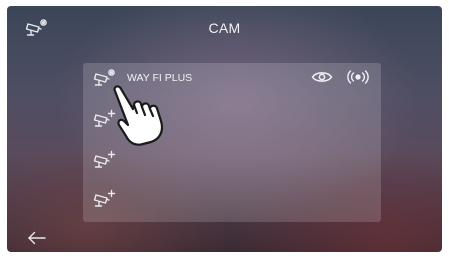  I want to click on page-title: CAM, so click(224, 28).